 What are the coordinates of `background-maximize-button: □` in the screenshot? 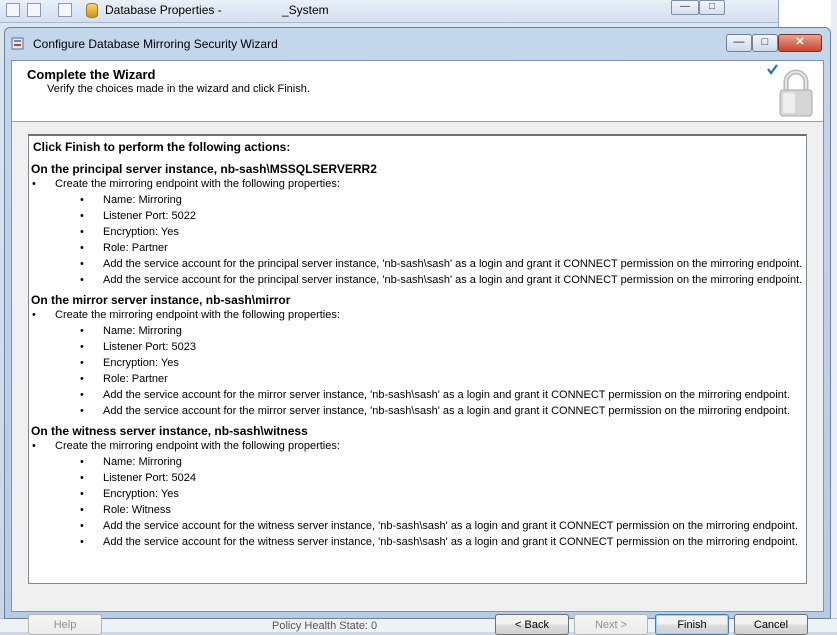 It's located at (712, 7).